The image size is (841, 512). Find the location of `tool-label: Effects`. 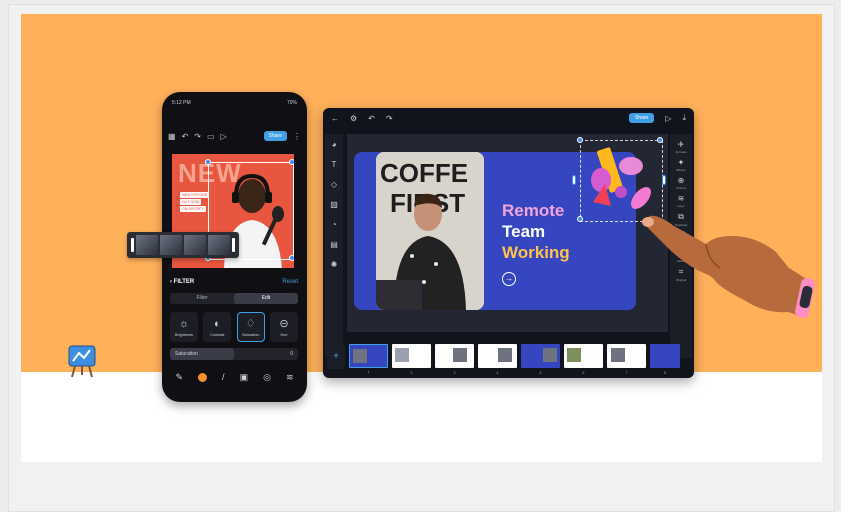

tool-label: Effects is located at coordinates (681, 170).